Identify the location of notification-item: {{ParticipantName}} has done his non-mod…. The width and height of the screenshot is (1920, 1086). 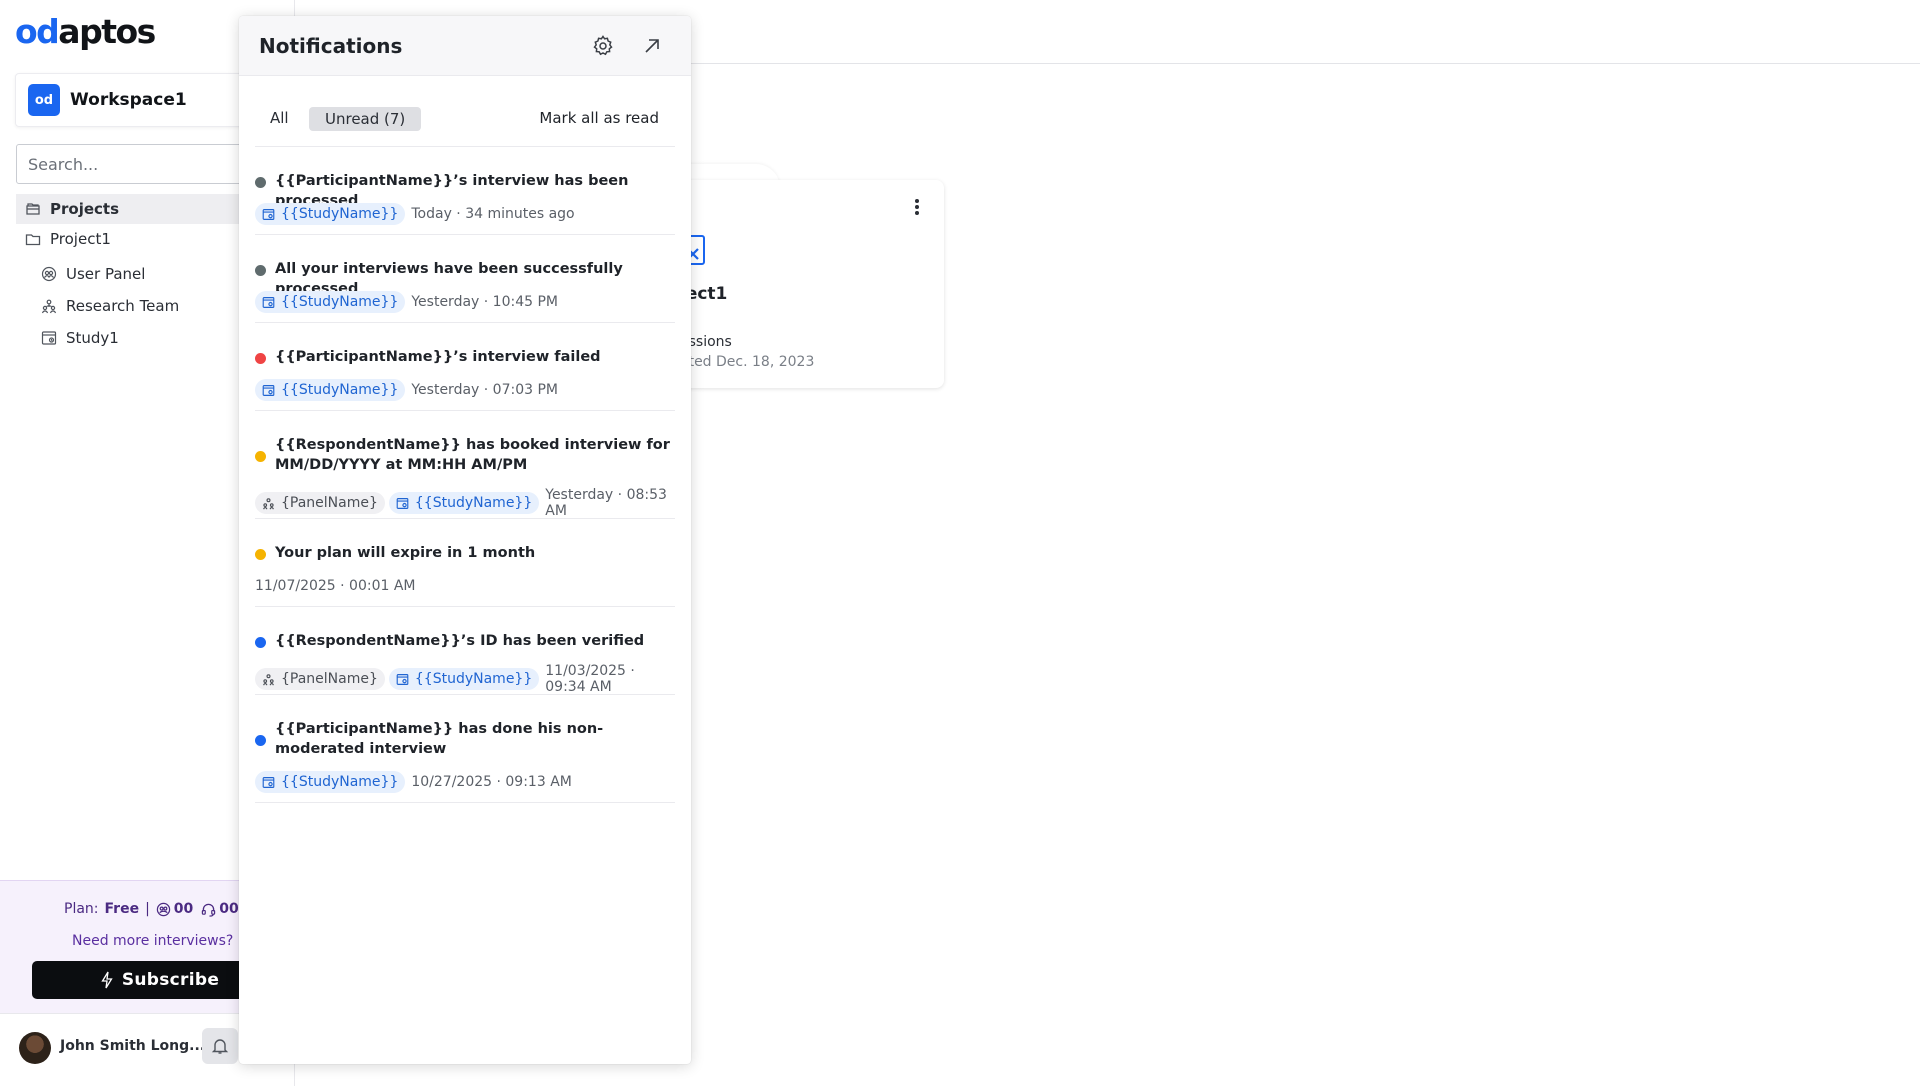
(465, 749).